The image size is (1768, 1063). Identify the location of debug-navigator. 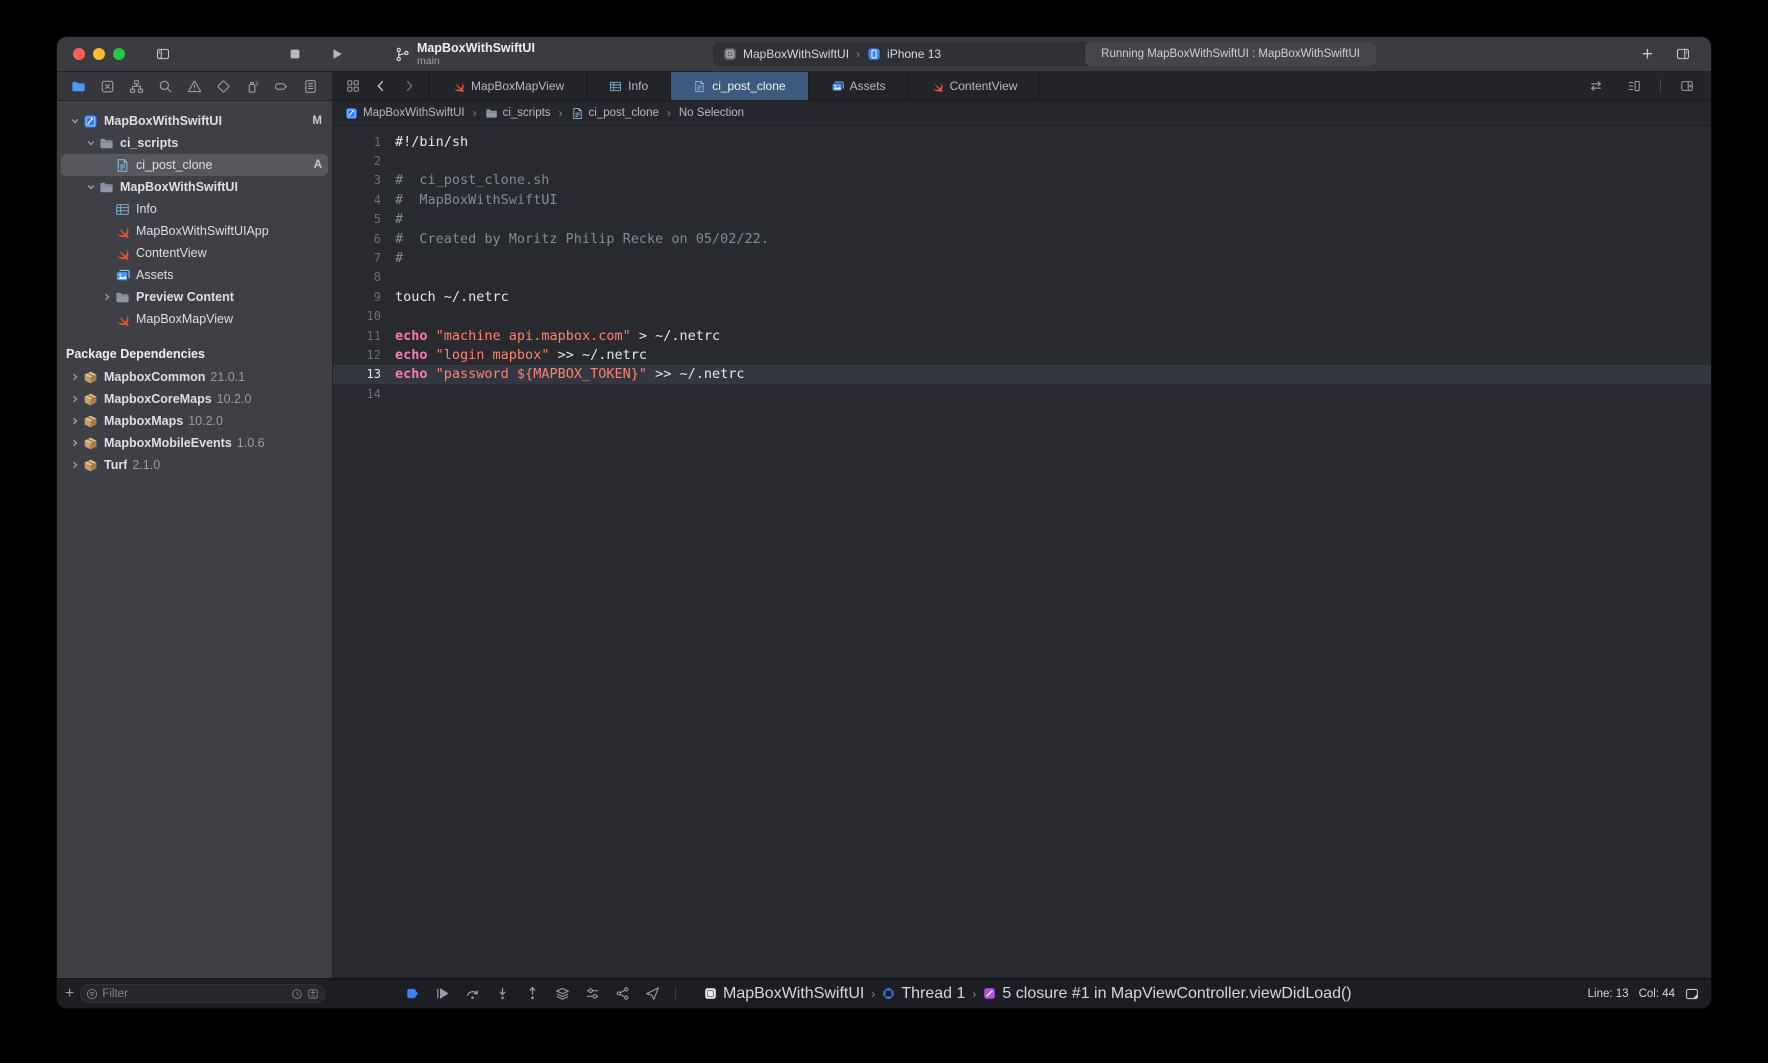
(252, 86).